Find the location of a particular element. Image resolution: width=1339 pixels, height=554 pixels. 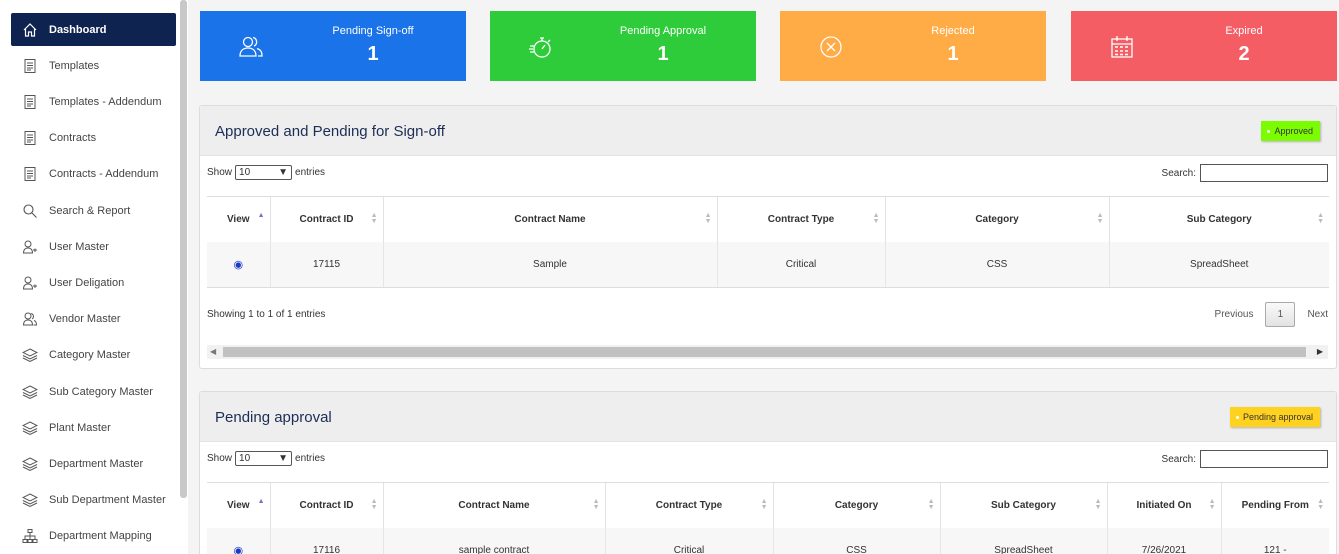

sidebar-item-department-master: Department Master is located at coordinates (93, 463).